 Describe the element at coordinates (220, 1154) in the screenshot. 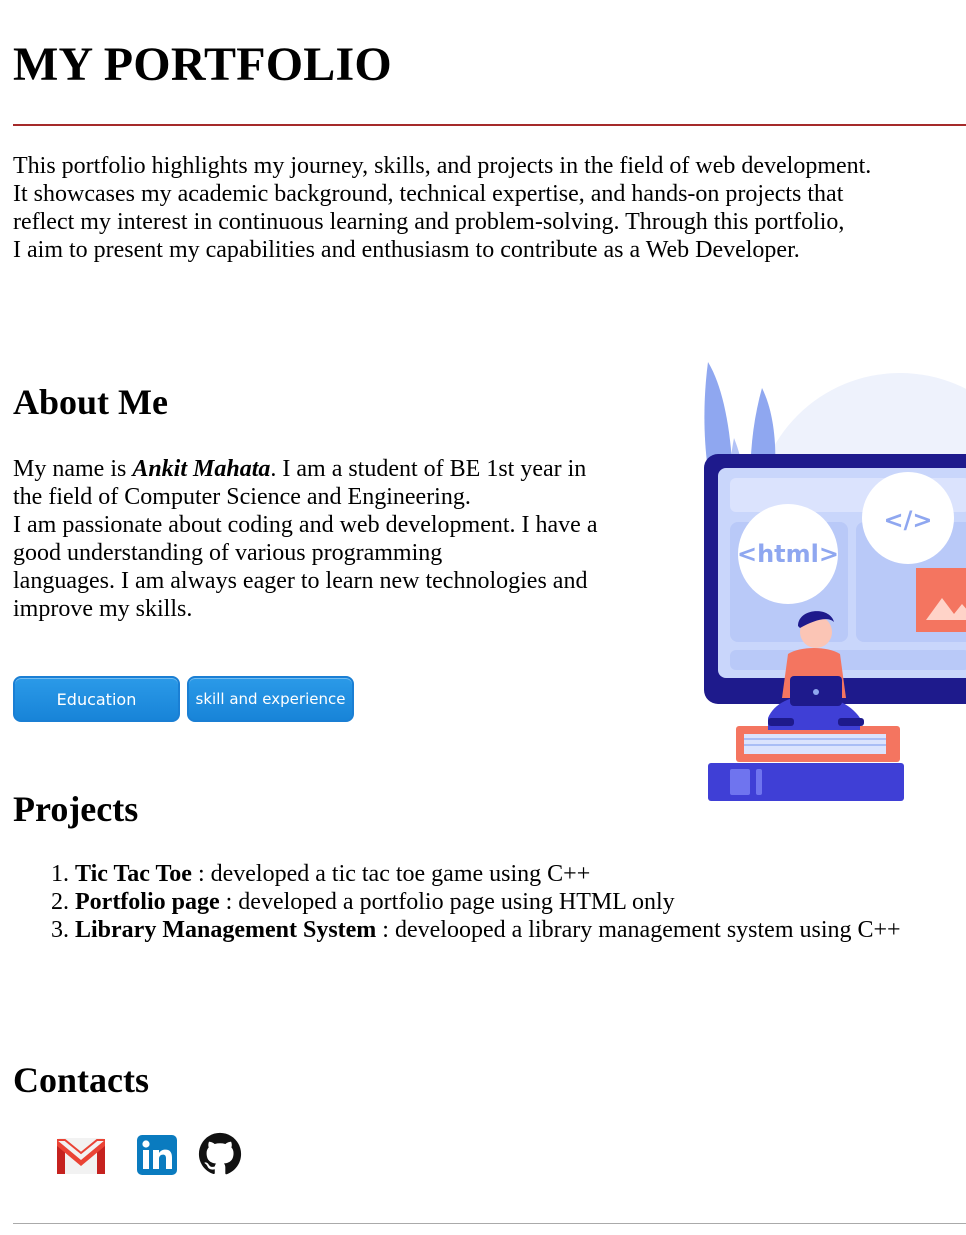

I see `github-icon` at that location.